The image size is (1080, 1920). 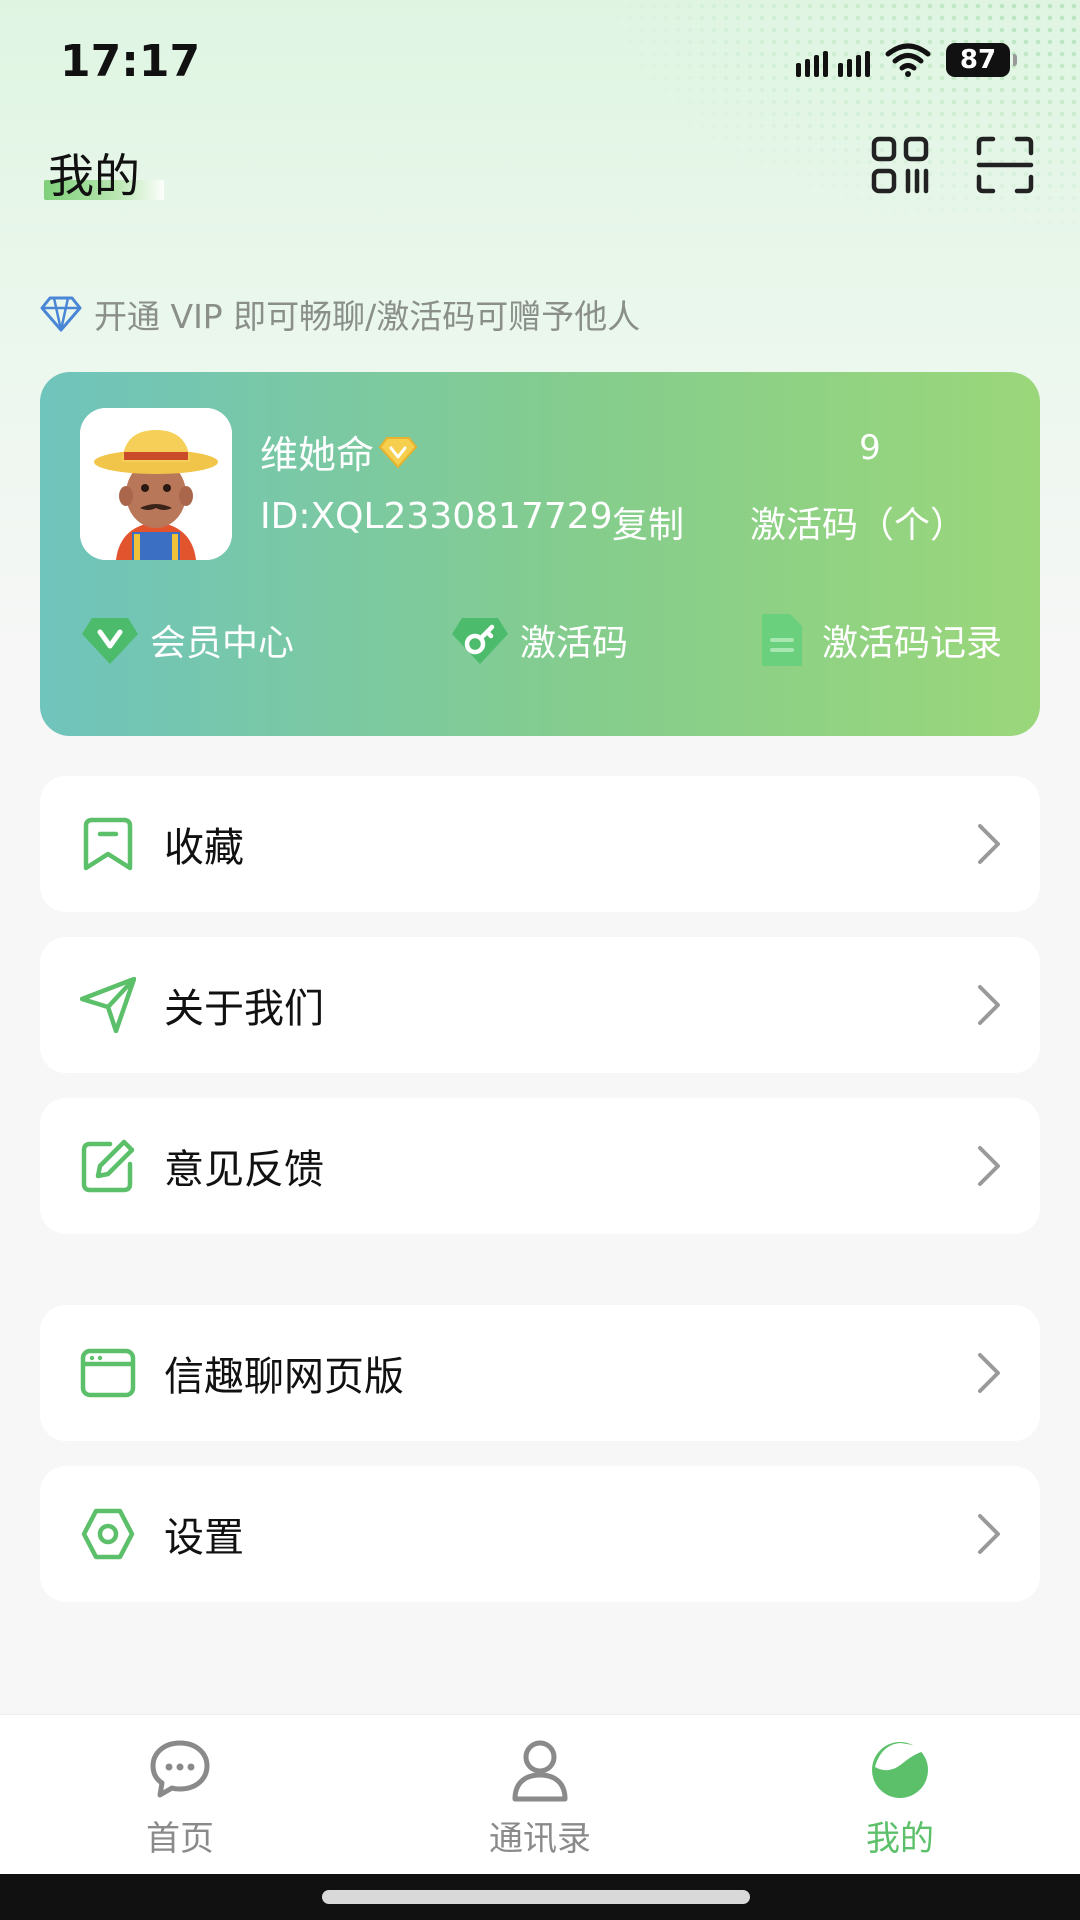 I want to click on page-title: 我的, so click(x=94, y=176).